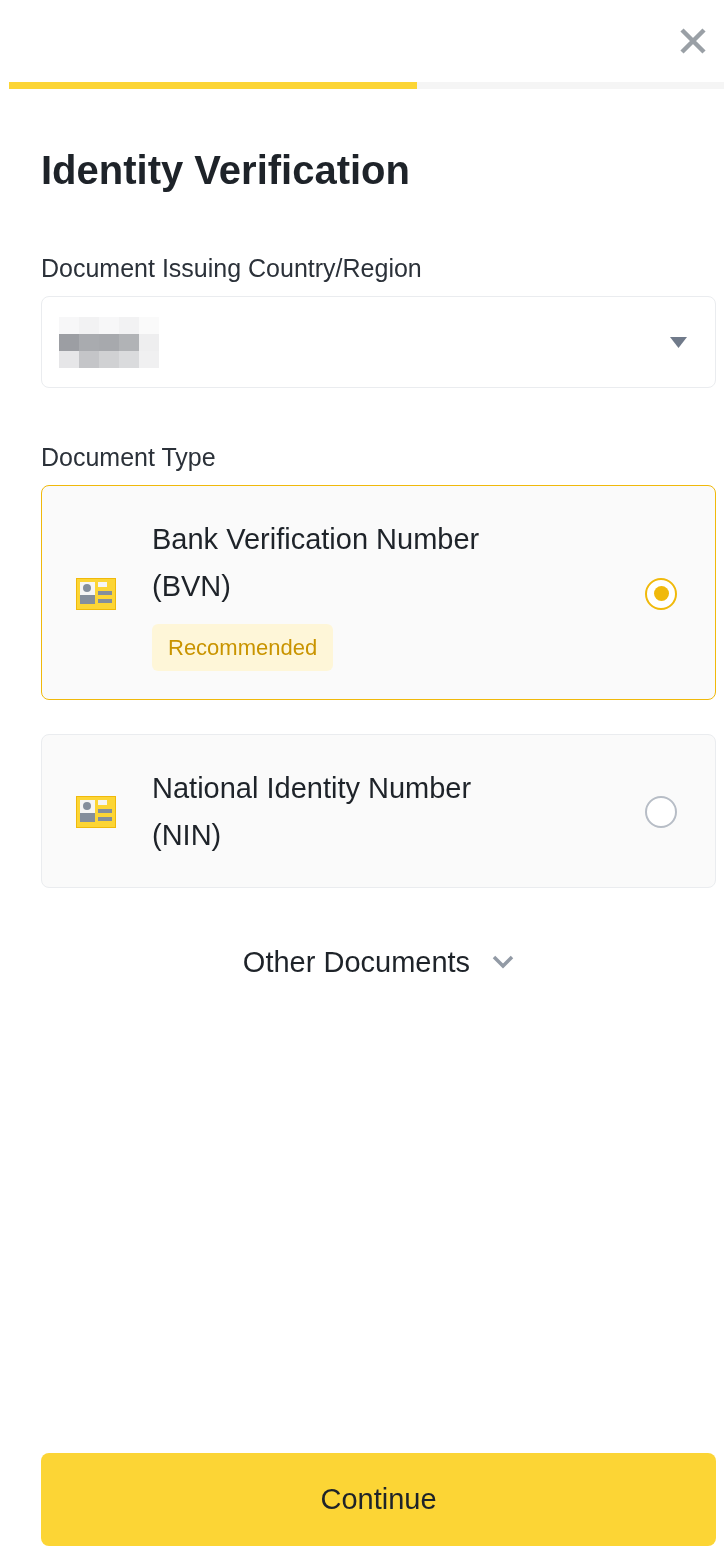 The image size is (724, 1558). I want to click on close-button, so click(693, 41).